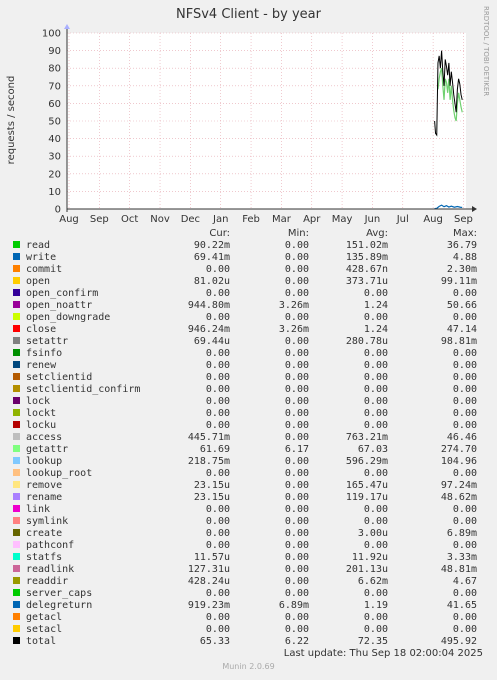 The image size is (497, 680). What do you see at coordinates (83, 389) in the screenshot?
I see `legend-label-setclientid_confirm: setclientid_confirm` at bounding box center [83, 389].